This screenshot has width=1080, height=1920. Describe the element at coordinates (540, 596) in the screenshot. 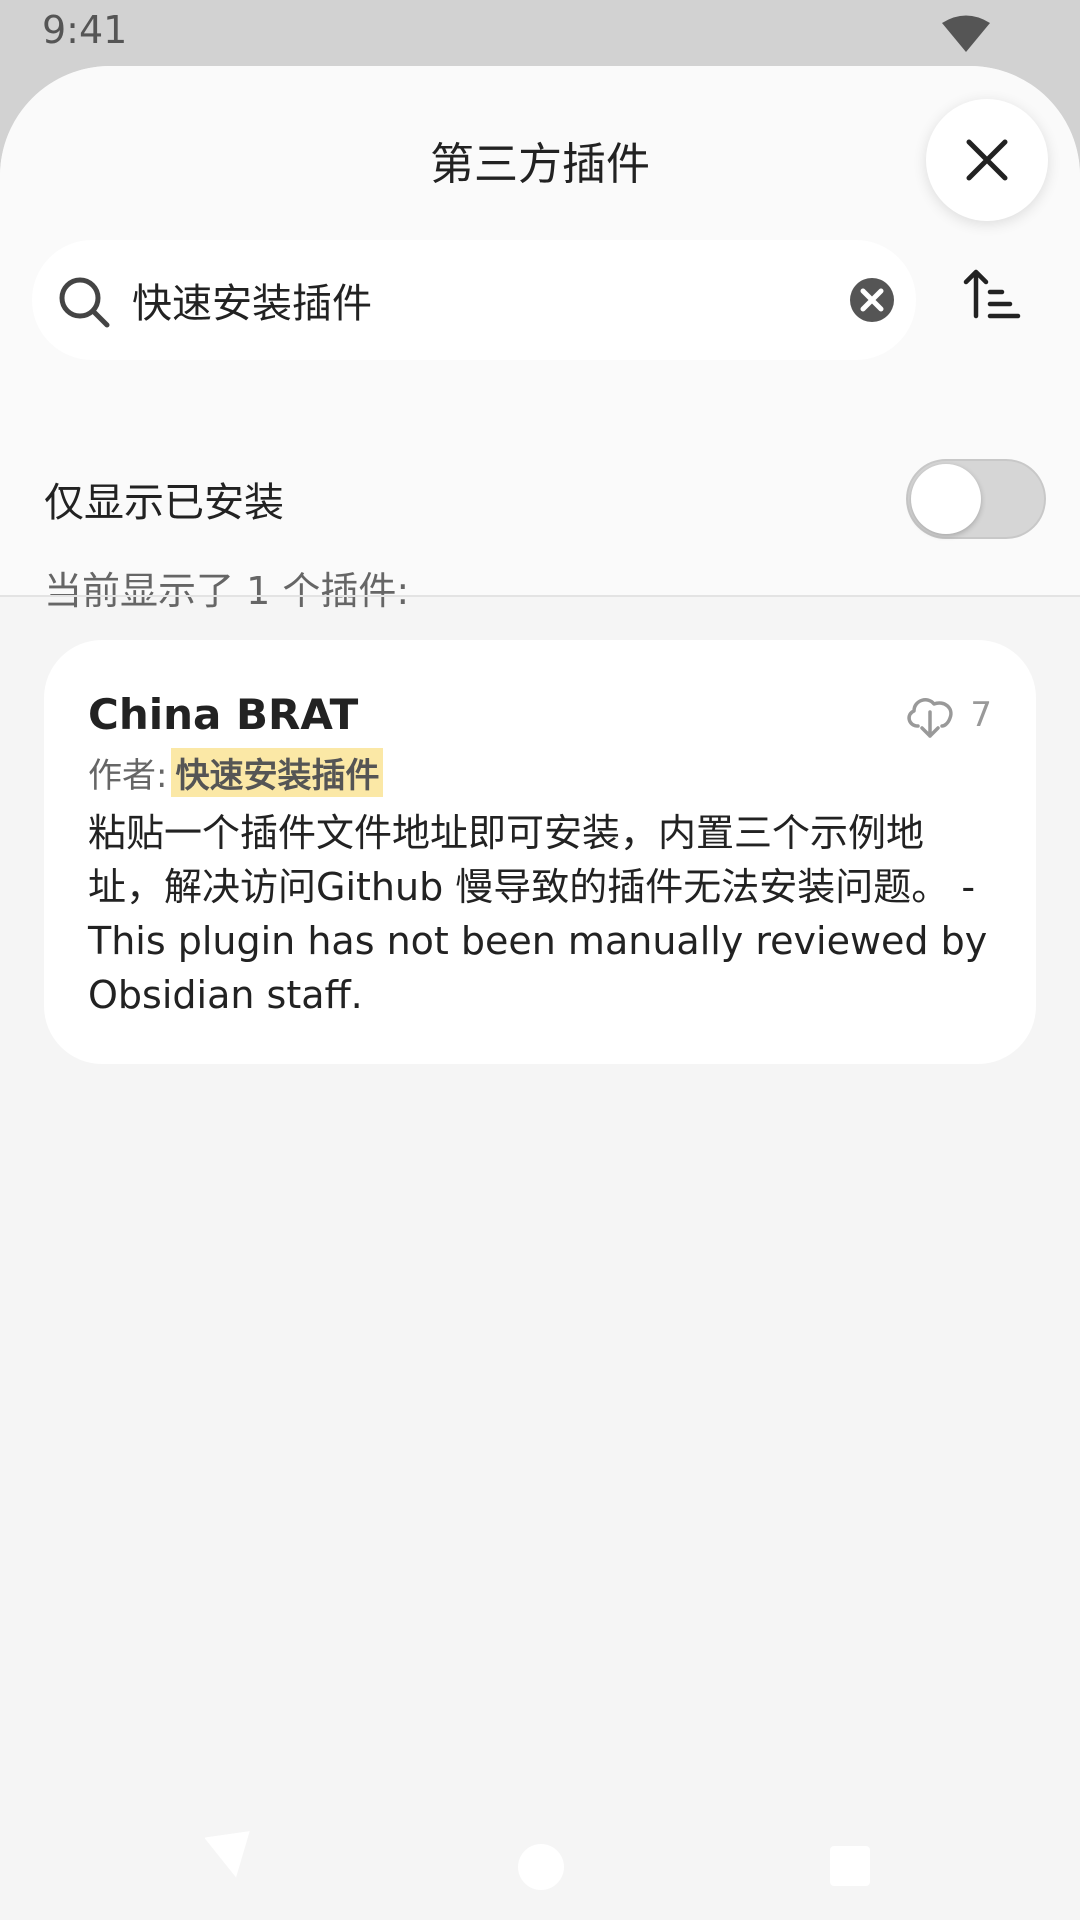

I see `divider` at that location.